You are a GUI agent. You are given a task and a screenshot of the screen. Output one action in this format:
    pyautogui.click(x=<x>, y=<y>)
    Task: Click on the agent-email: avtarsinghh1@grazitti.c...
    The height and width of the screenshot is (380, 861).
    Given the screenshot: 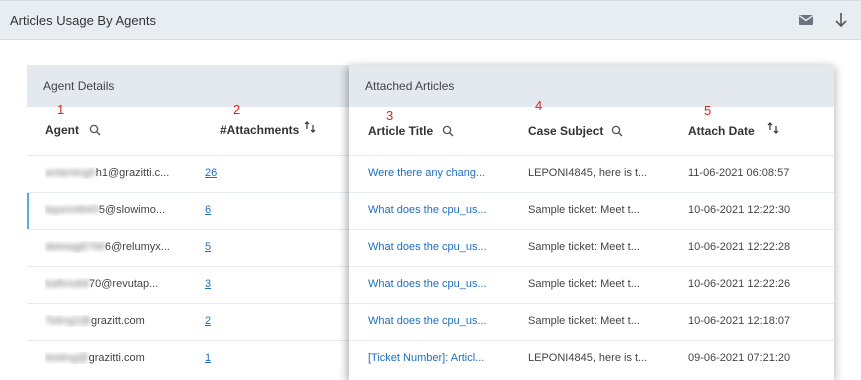 What is the action you would take?
    pyautogui.click(x=107, y=173)
    